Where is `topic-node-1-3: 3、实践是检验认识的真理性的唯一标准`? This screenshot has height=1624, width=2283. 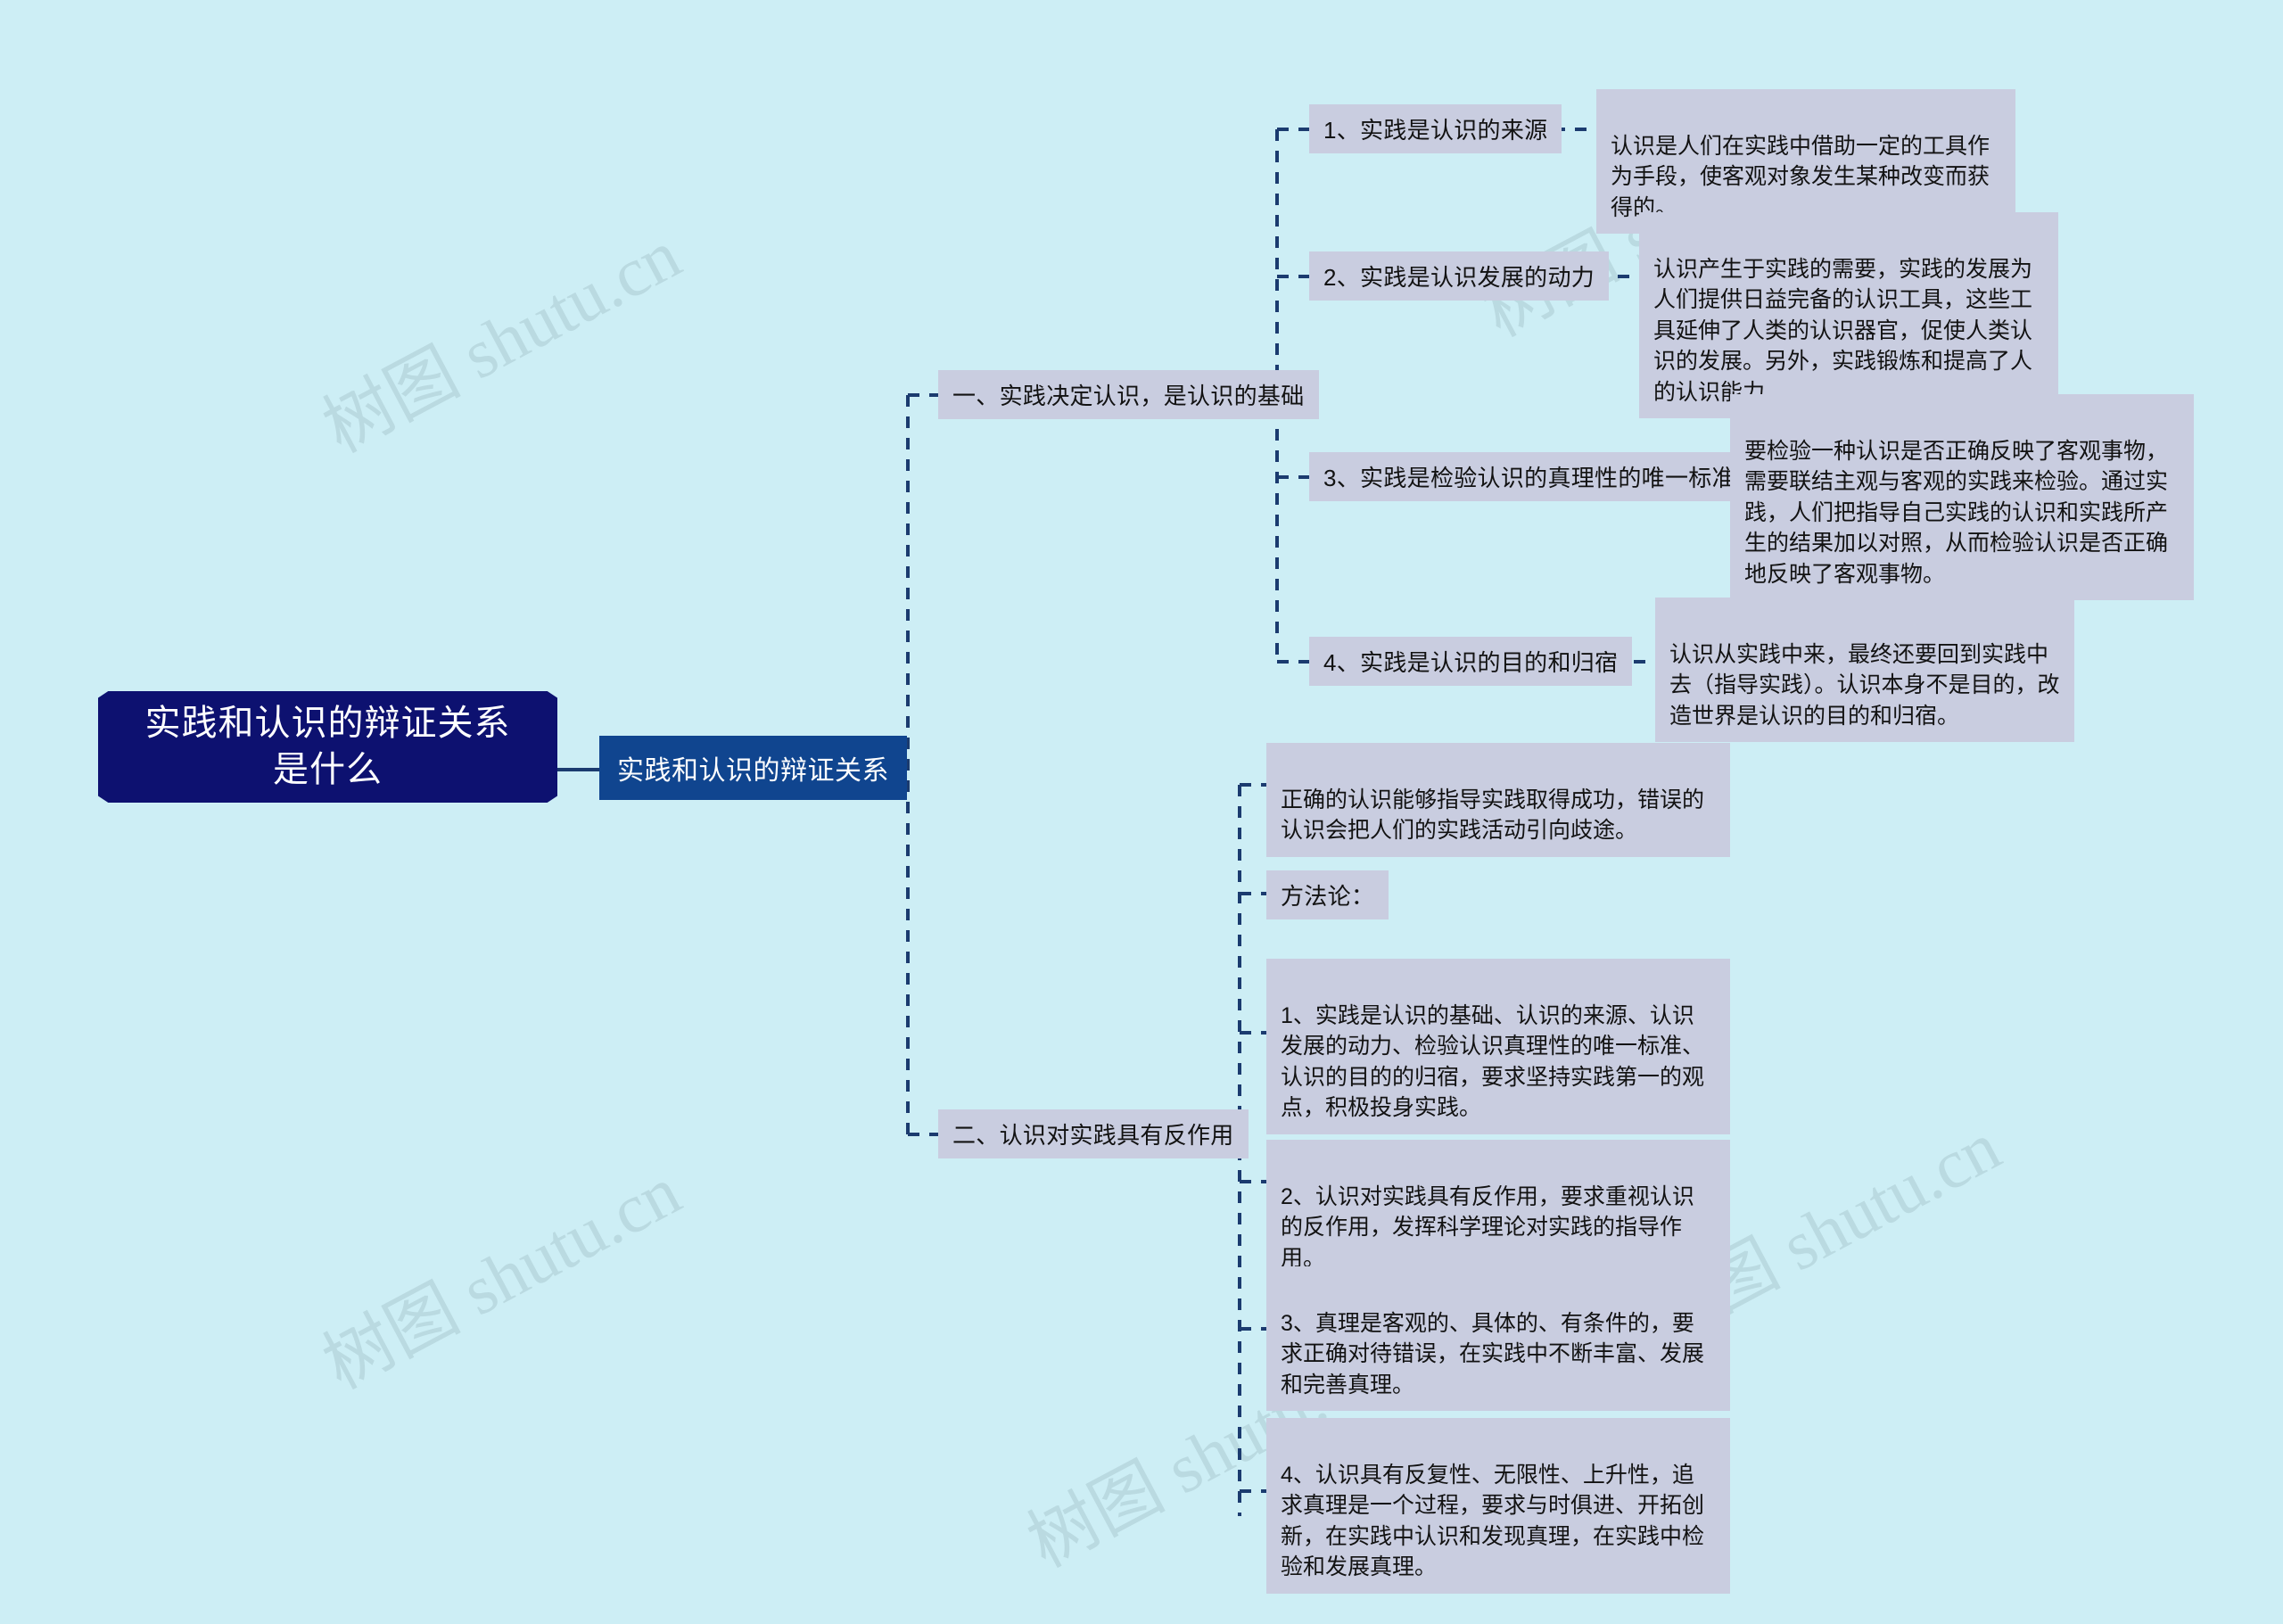 topic-node-1-3: 3、实践是检验认识的真理性的唯一标准 is located at coordinates (1529, 476).